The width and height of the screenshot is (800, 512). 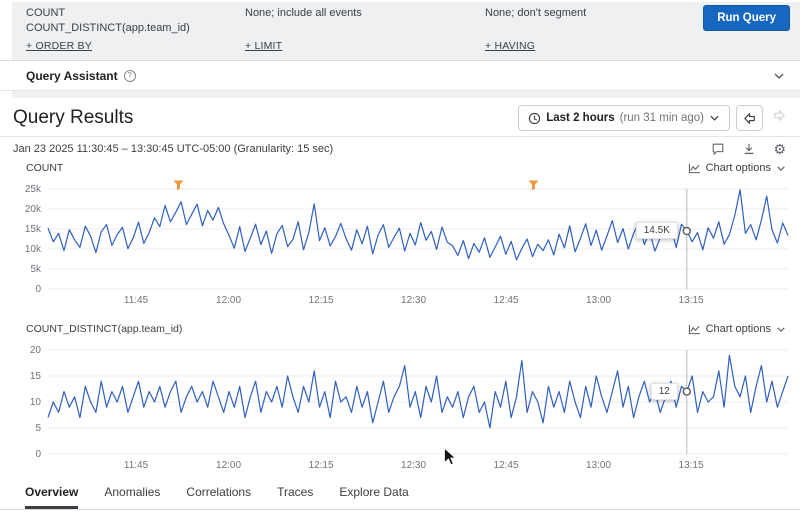 I want to click on y-tick-label: 25k, so click(x=32, y=189).